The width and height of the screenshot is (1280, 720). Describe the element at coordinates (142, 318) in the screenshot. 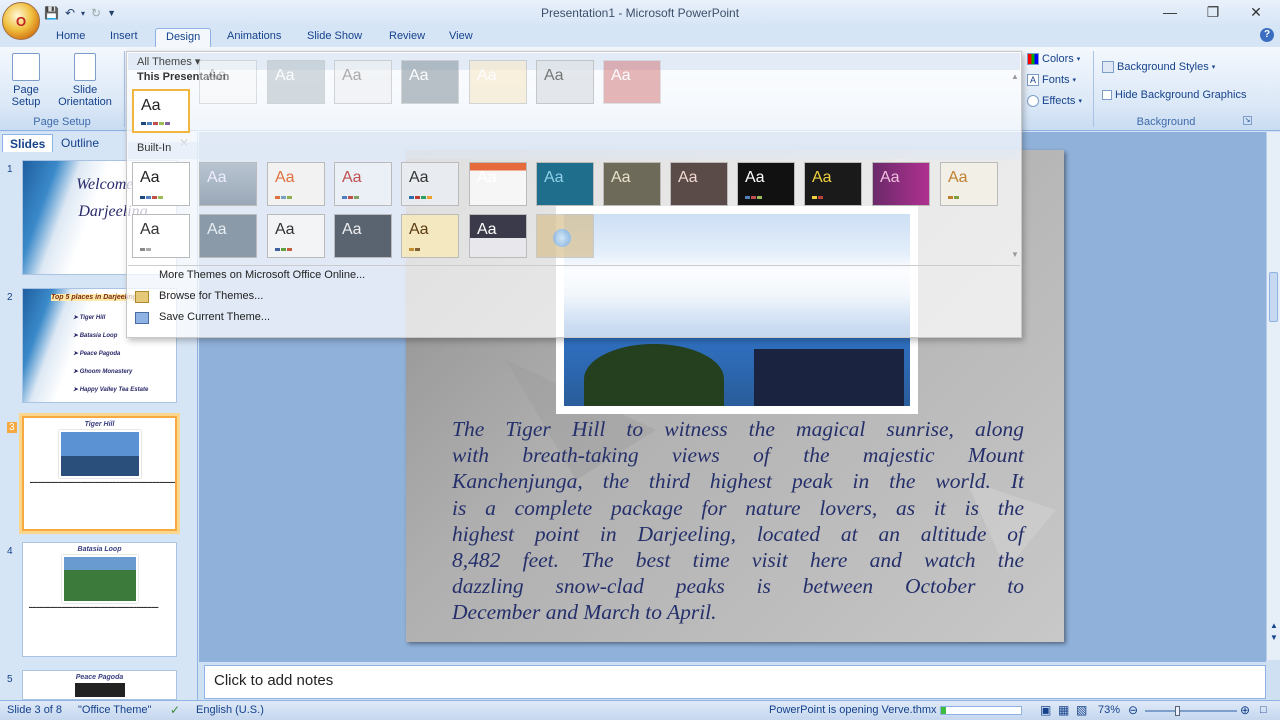

I see `save-theme-icon` at that location.